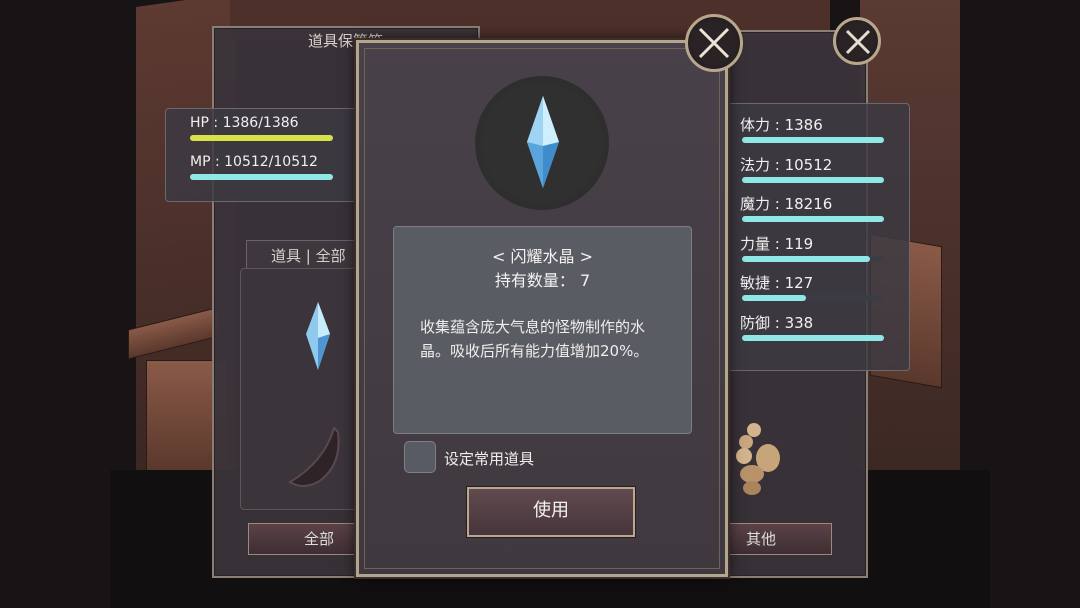  I want to click on mp-bar, so click(261, 177).